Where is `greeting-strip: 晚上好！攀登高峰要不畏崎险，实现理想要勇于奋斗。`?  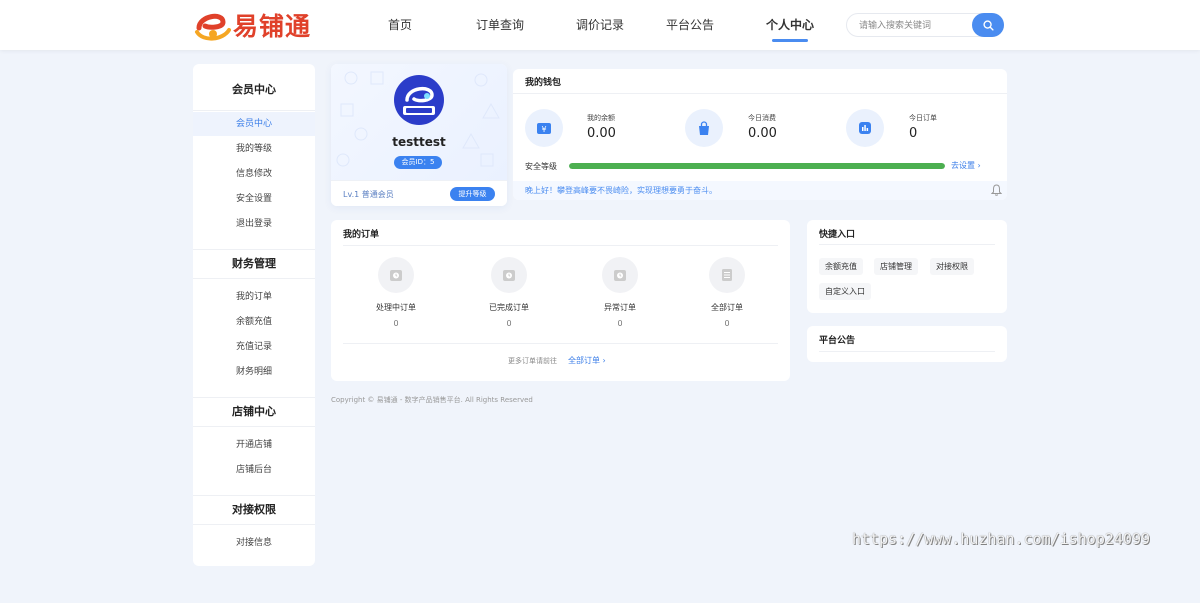 greeting-strip: 晚上好！攀登高峰要不畏崎险，实现理想要勇于奋斗。 is located at coordinates (760, 190).